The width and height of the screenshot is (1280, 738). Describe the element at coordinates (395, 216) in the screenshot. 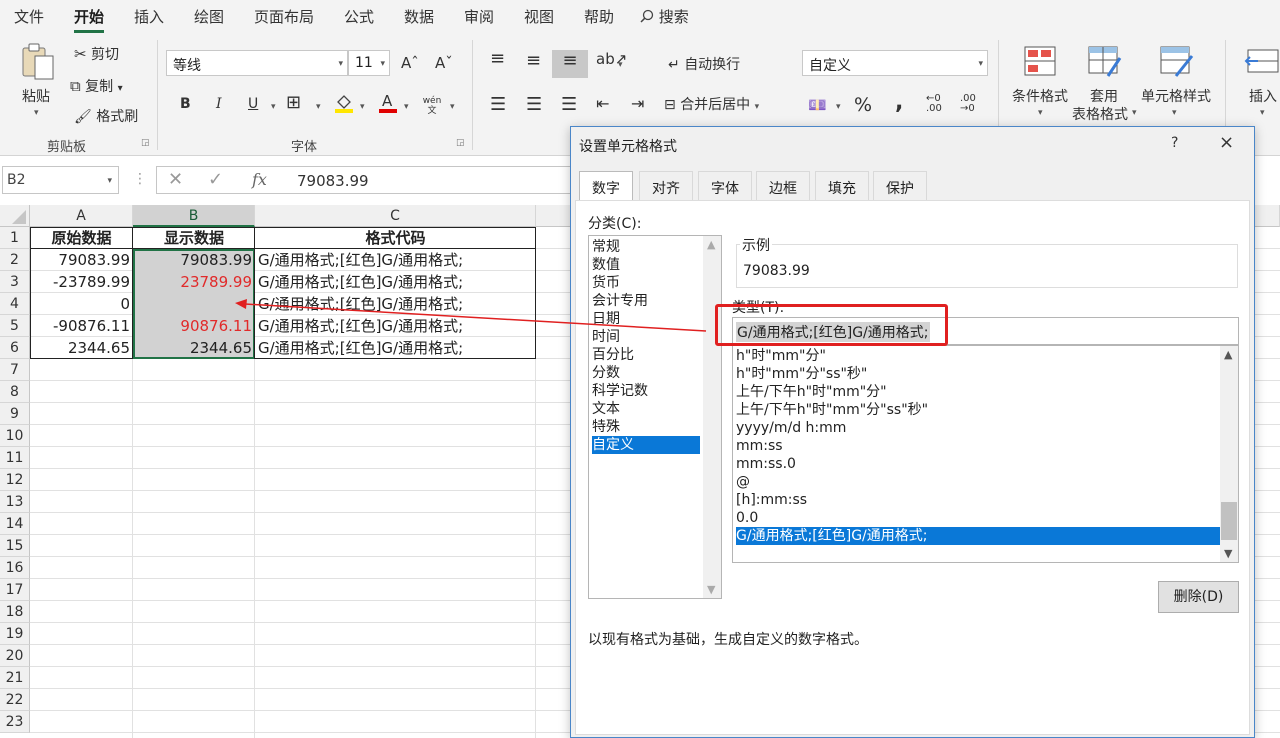

I see `column-header-c: C` at that location.